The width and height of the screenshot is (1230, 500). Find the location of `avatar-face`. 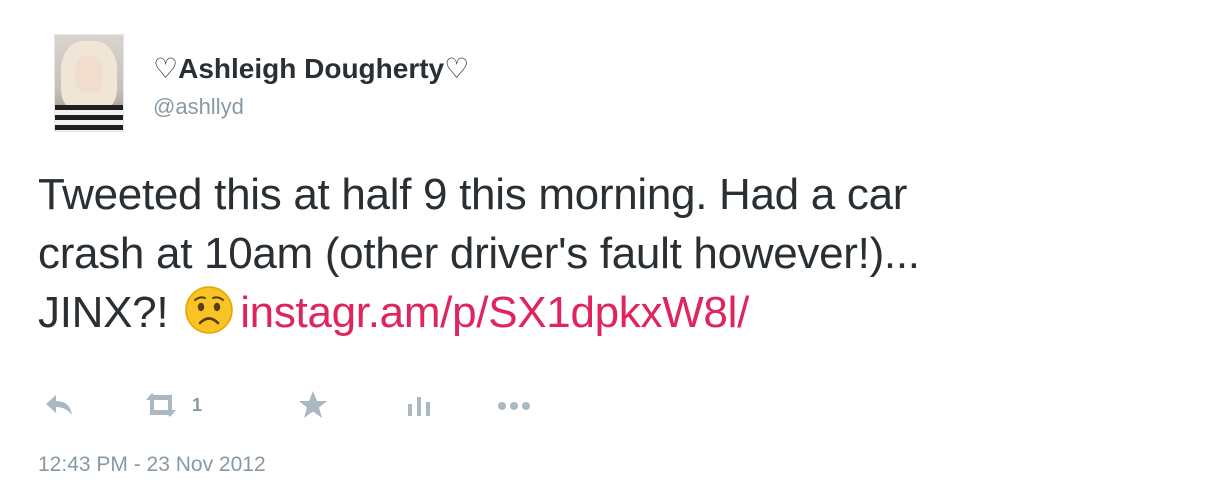

avatar-face is located at coordinates (89, 74).